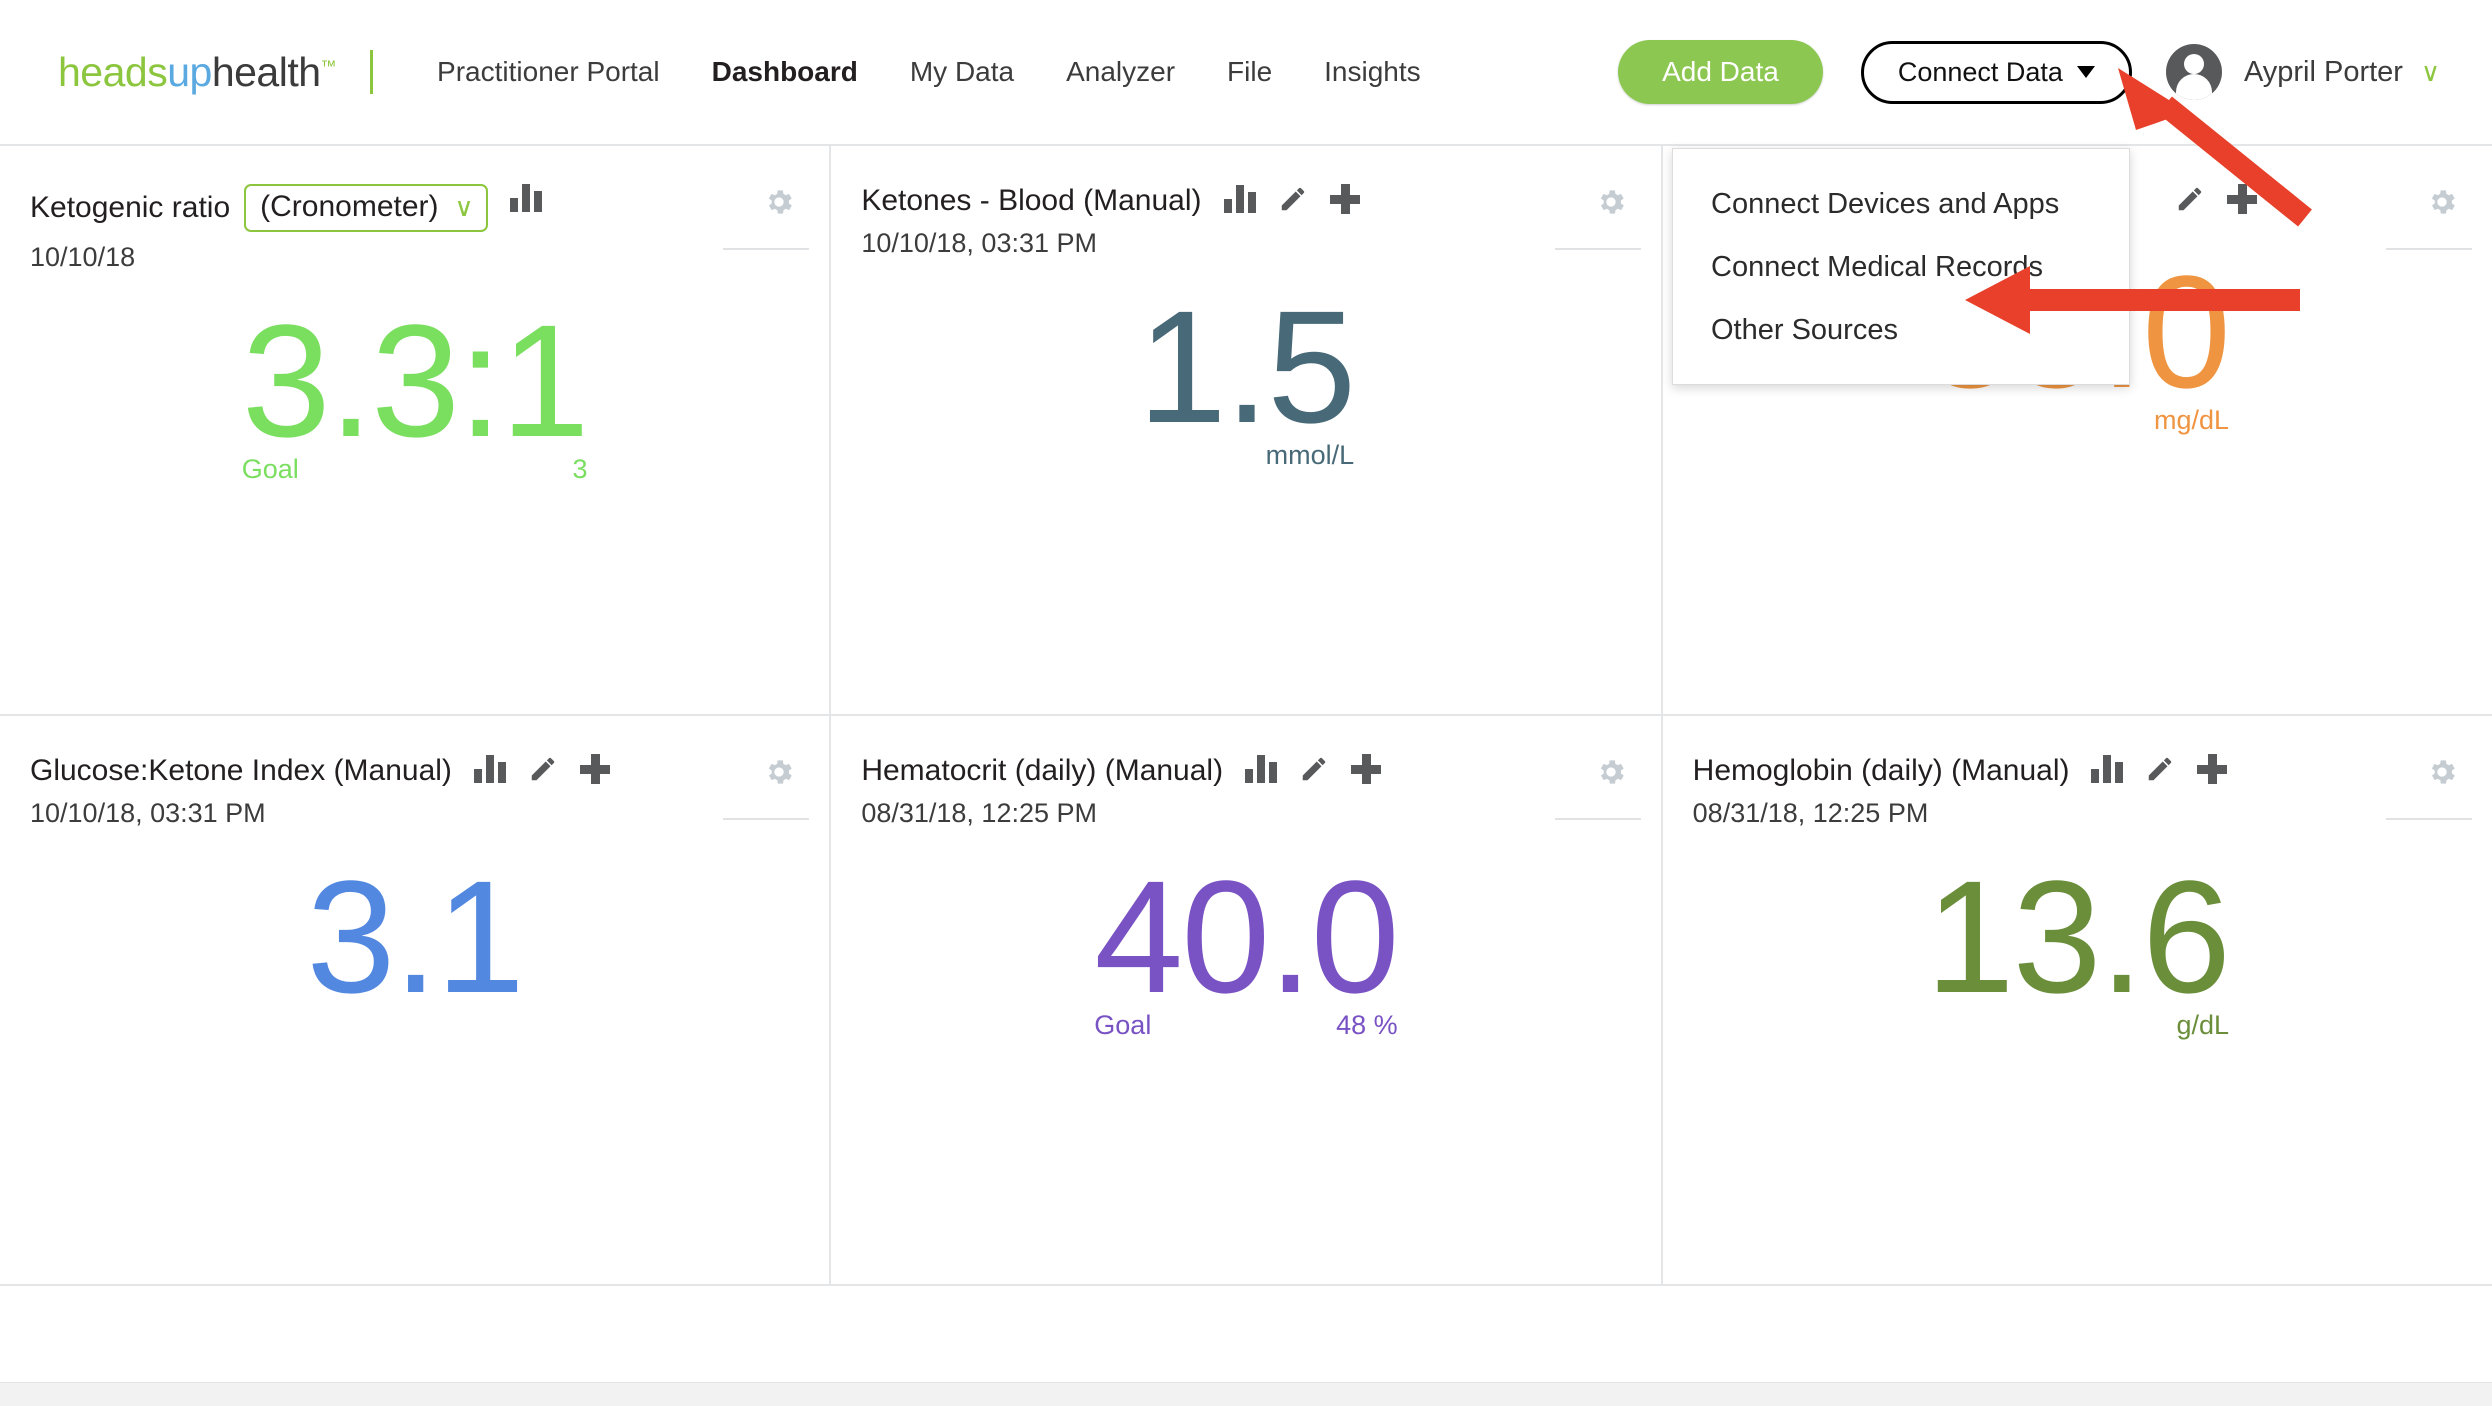 This screenshot has width=2492, height=1406. Describe the element at coordinates (1310, 454) in the screenshot. I see `metric-unit: mmol/L` at that location.